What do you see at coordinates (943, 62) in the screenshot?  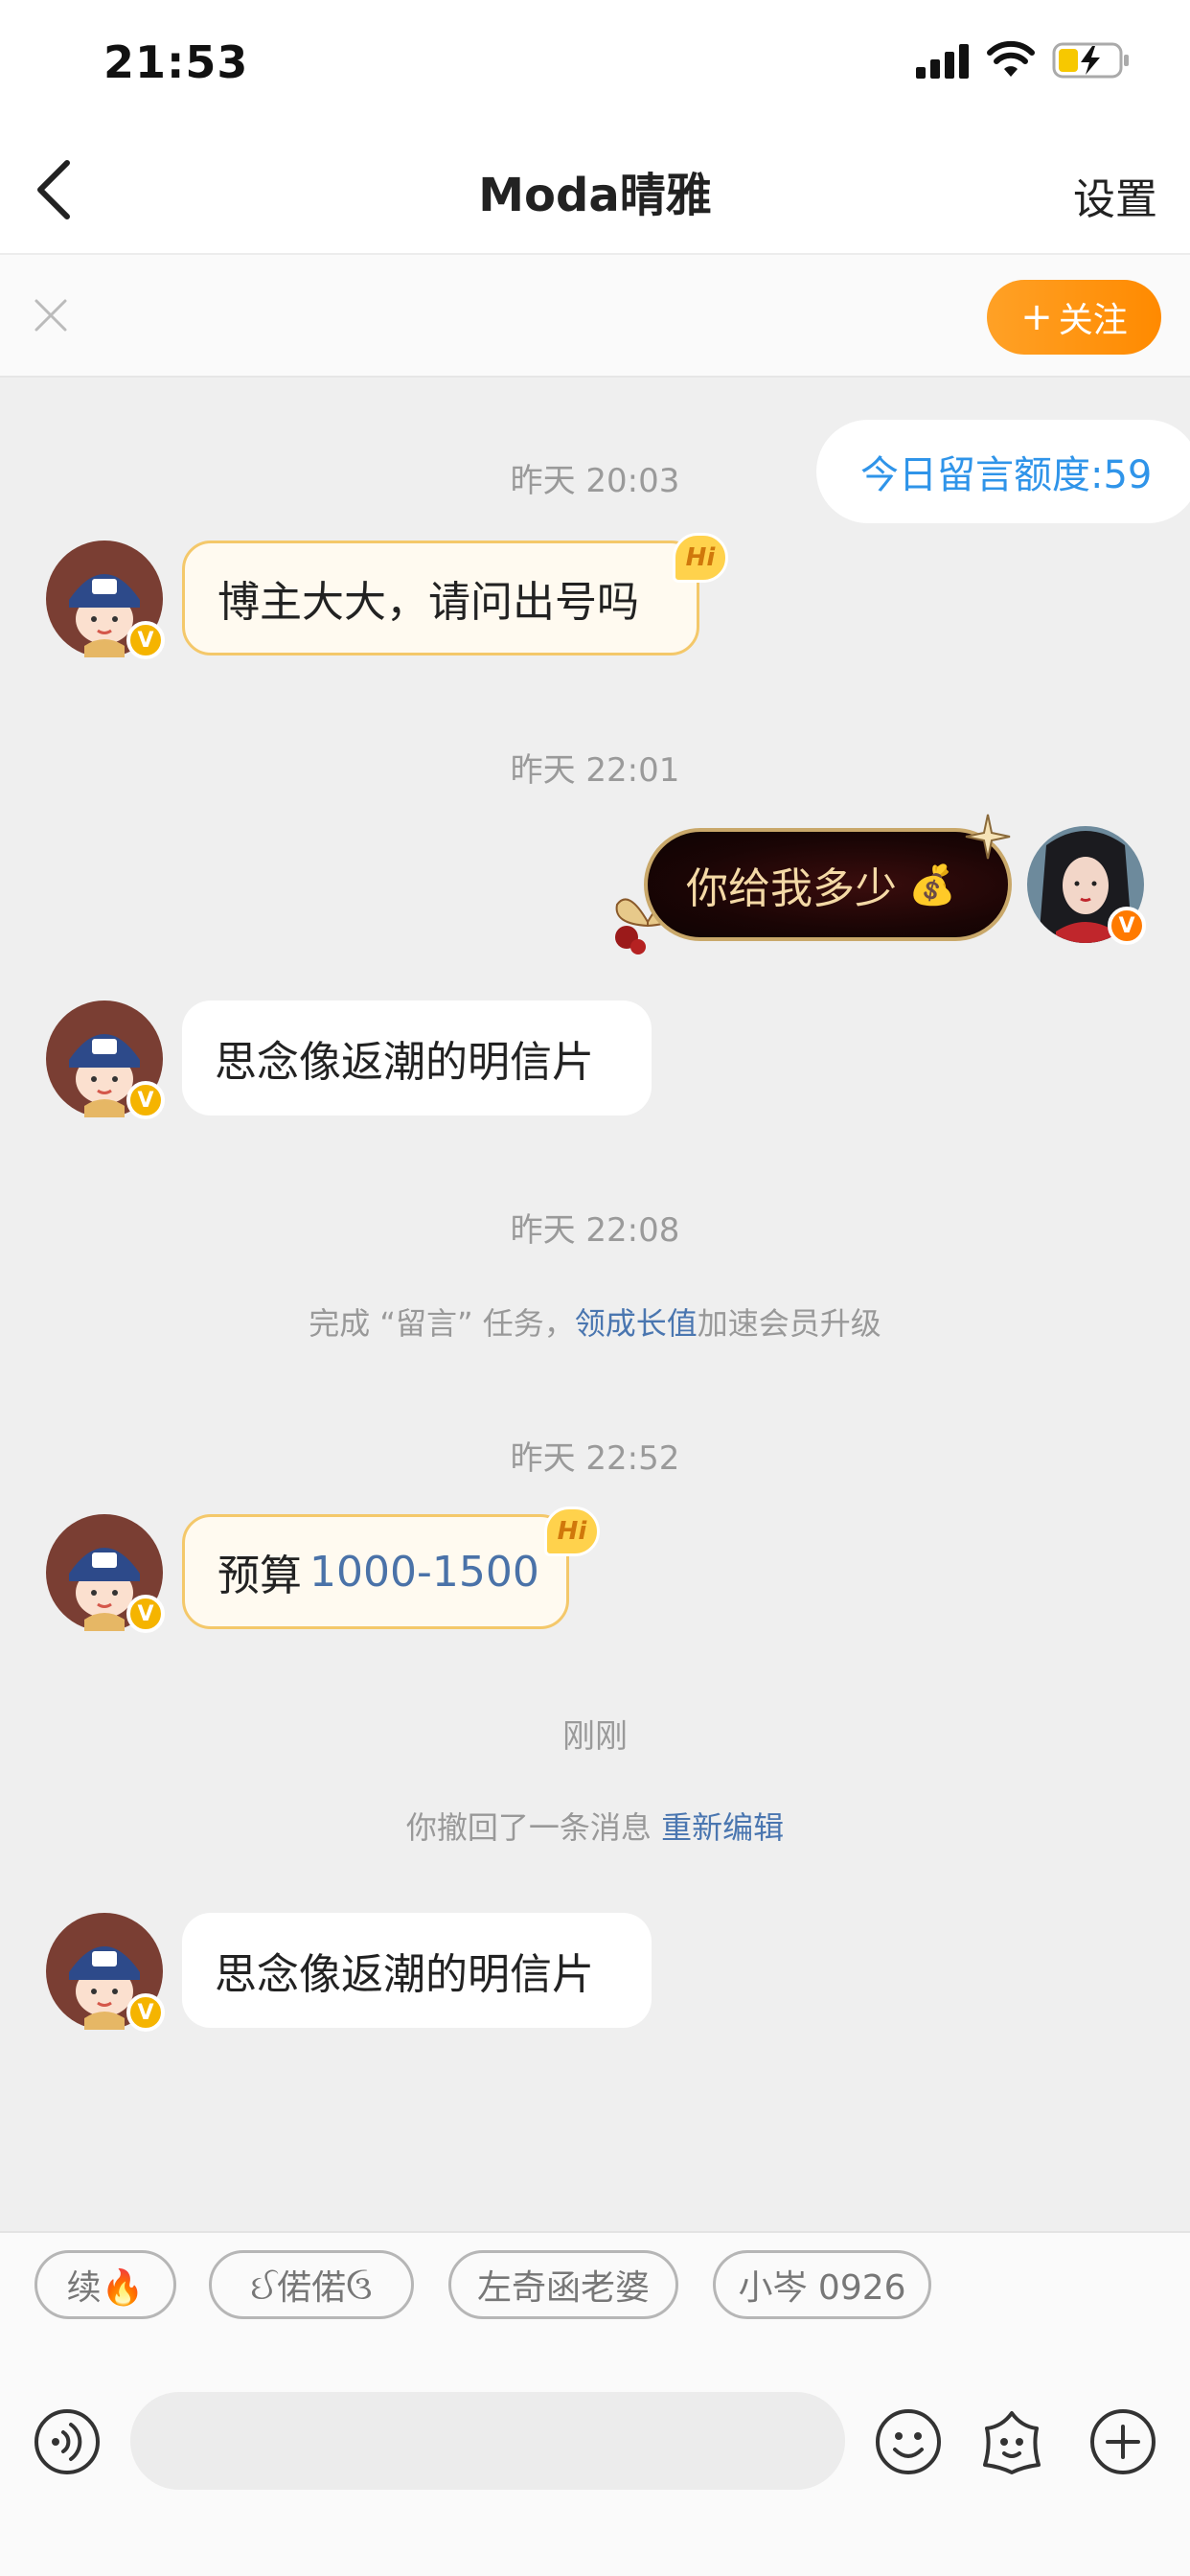 I see `signal-icon` at bounding box center [943, 62].